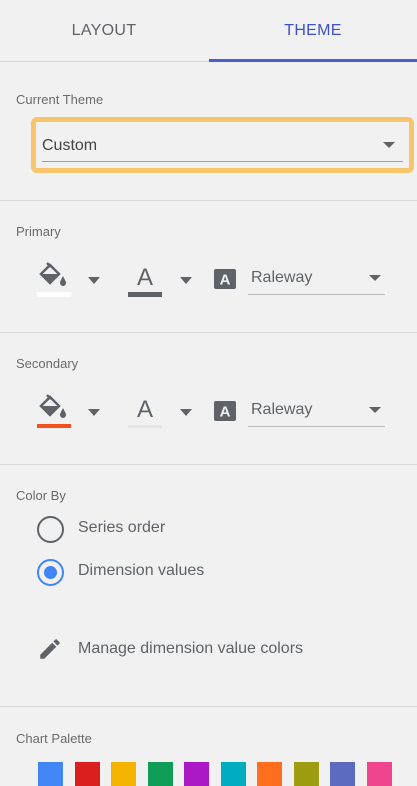 This screenshot has height=786, width=417. Describe the element at coordinates (47, 363) in the screenshot. I see `secondary-label: Secondary` at that location.